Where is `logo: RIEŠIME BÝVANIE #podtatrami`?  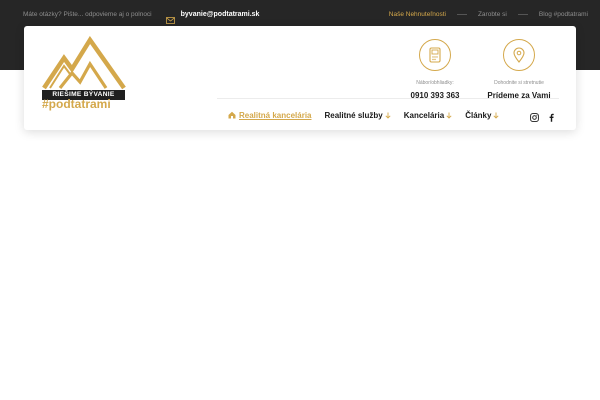 logo: RIEŠIME BÝVANIE #podtatrami is located at coordinates (84, 73).